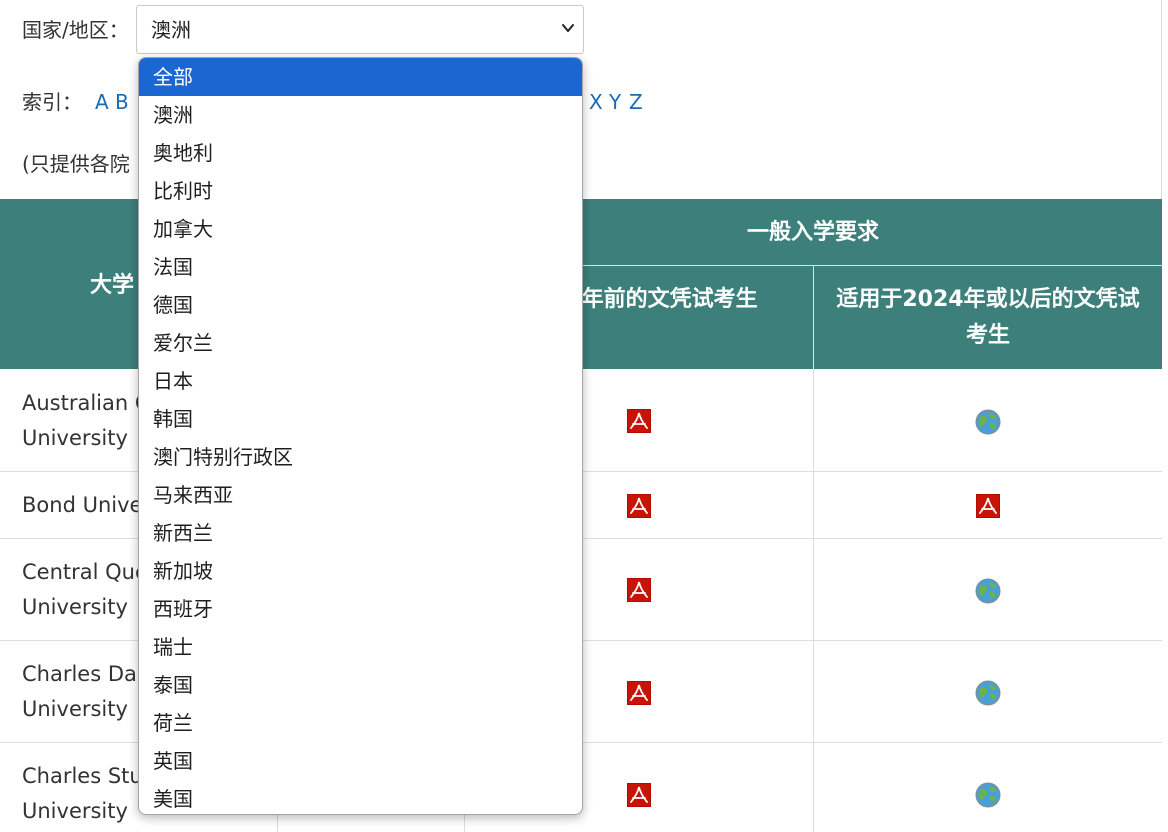 This screenshot has height=832, width=1168. I want to click on page-right-border, so click(1161, 100).